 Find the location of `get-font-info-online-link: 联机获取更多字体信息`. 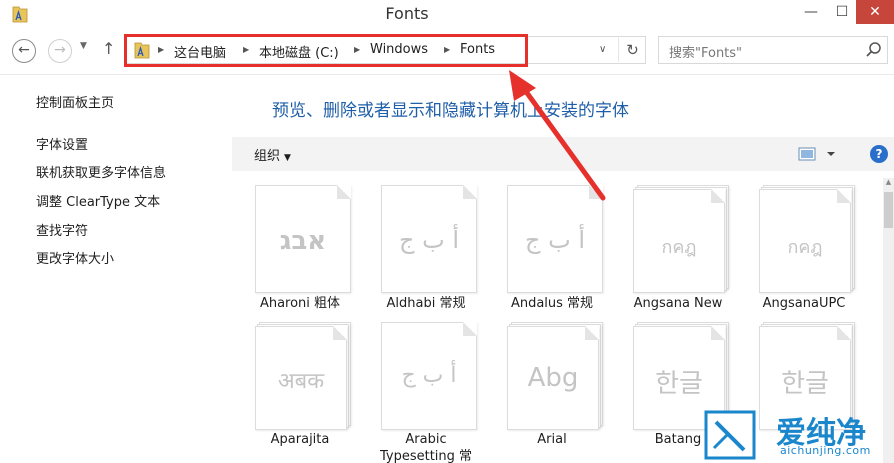

get-font-info-online-link: 联机获取更多字体信息 is located at coordinates (101, 171).